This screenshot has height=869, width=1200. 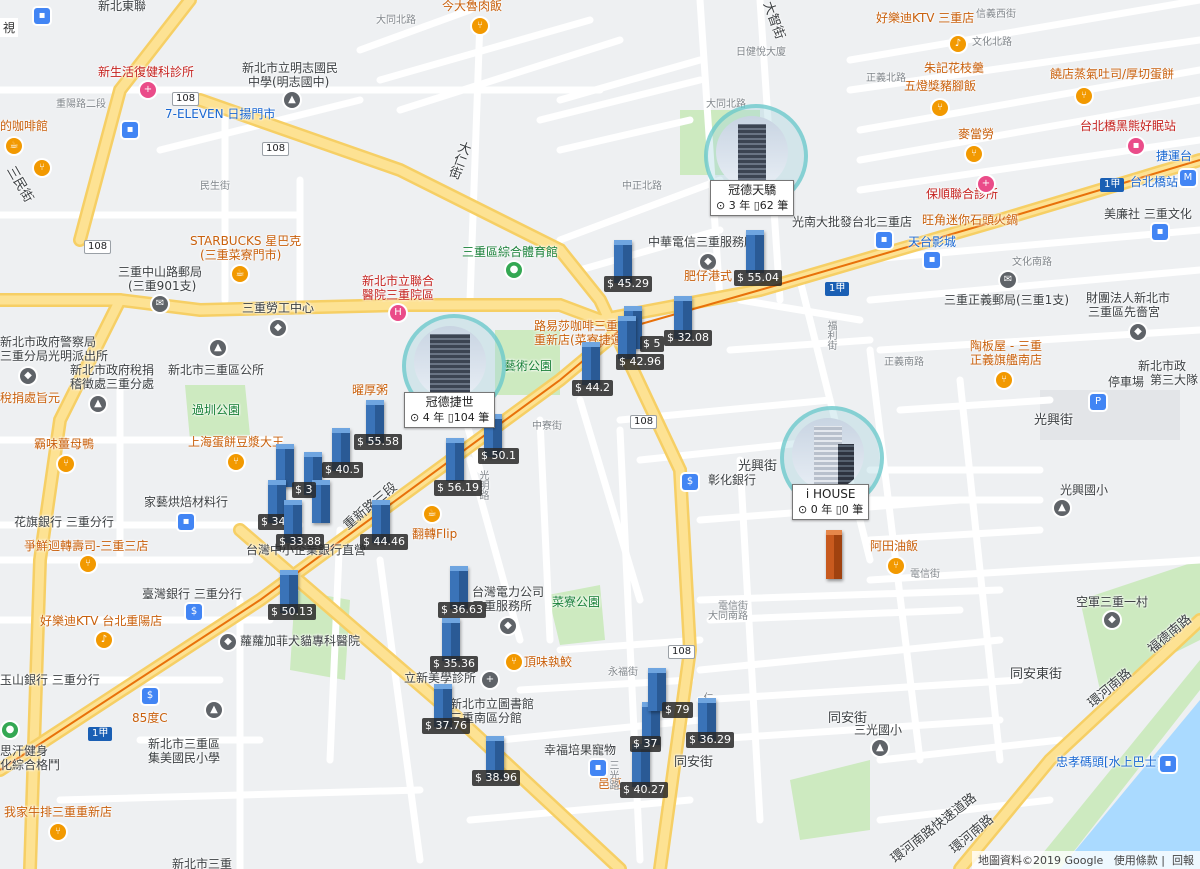 What do you see at coordinates (398, 281) in the screenshot?
I see `place-label: 新北市立聯合` at bounding box center [398, 281].